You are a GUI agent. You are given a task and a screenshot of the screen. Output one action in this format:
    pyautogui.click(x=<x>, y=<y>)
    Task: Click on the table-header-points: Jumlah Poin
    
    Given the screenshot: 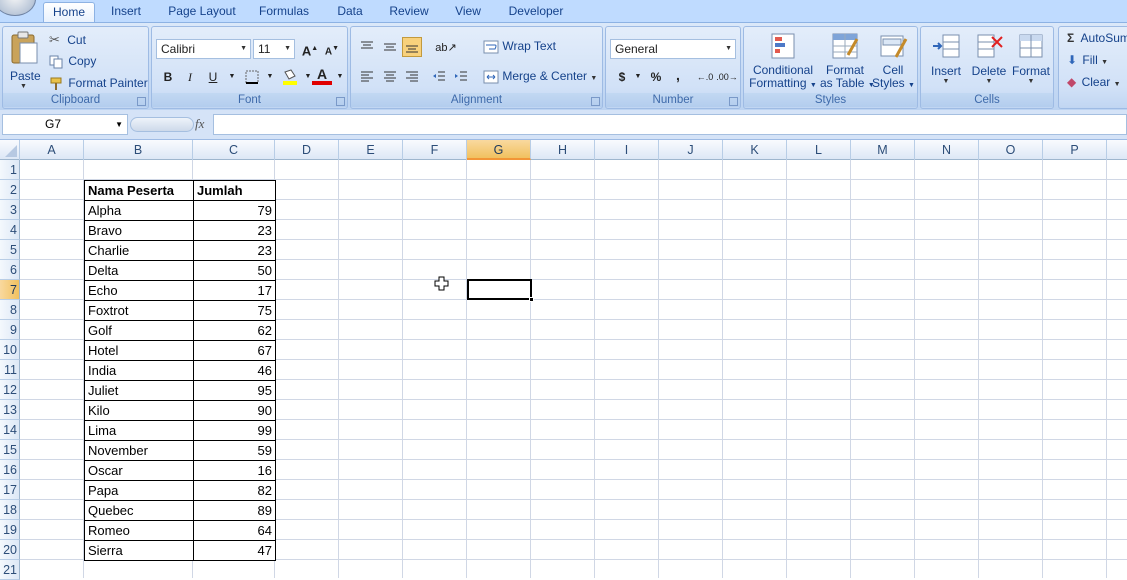 What is the action you would take?
    pyautogui.click(x=234, y=198)
    